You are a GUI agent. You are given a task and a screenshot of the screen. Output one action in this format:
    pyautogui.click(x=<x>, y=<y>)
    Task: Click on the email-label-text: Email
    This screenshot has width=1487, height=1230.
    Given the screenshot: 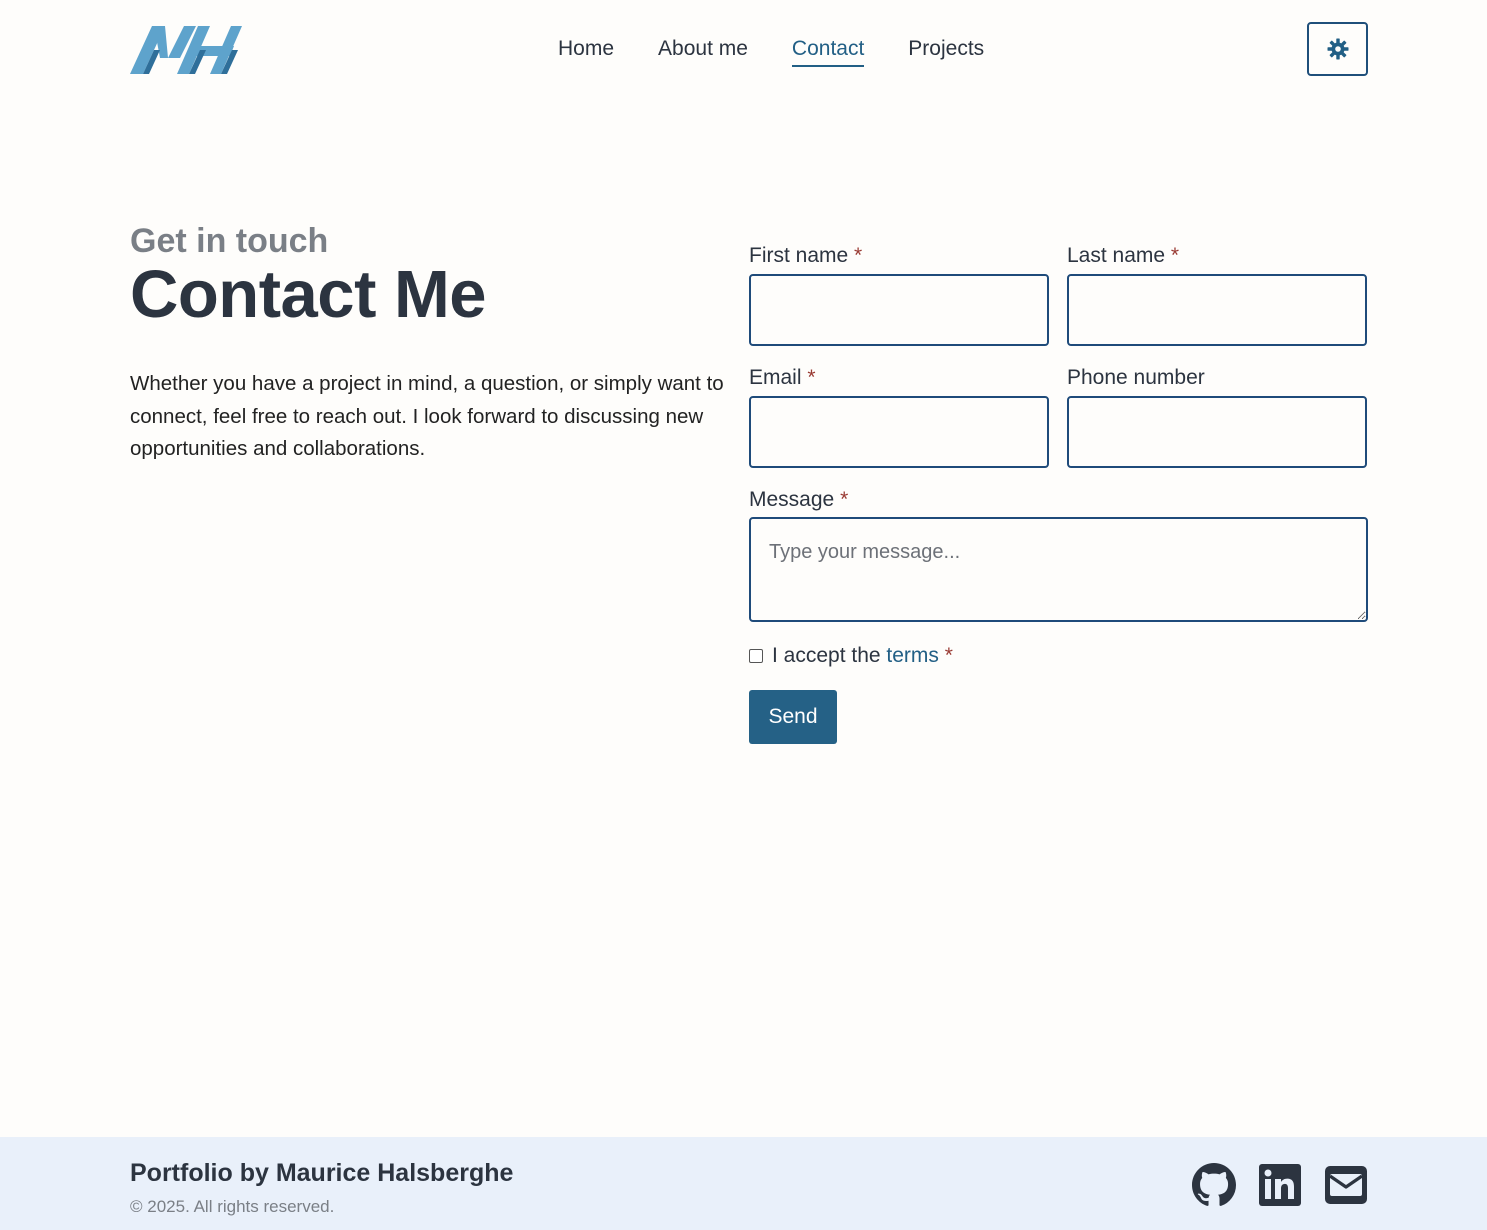 What is the action you would take?
    pyautogui.click(x=775, y=377)
    